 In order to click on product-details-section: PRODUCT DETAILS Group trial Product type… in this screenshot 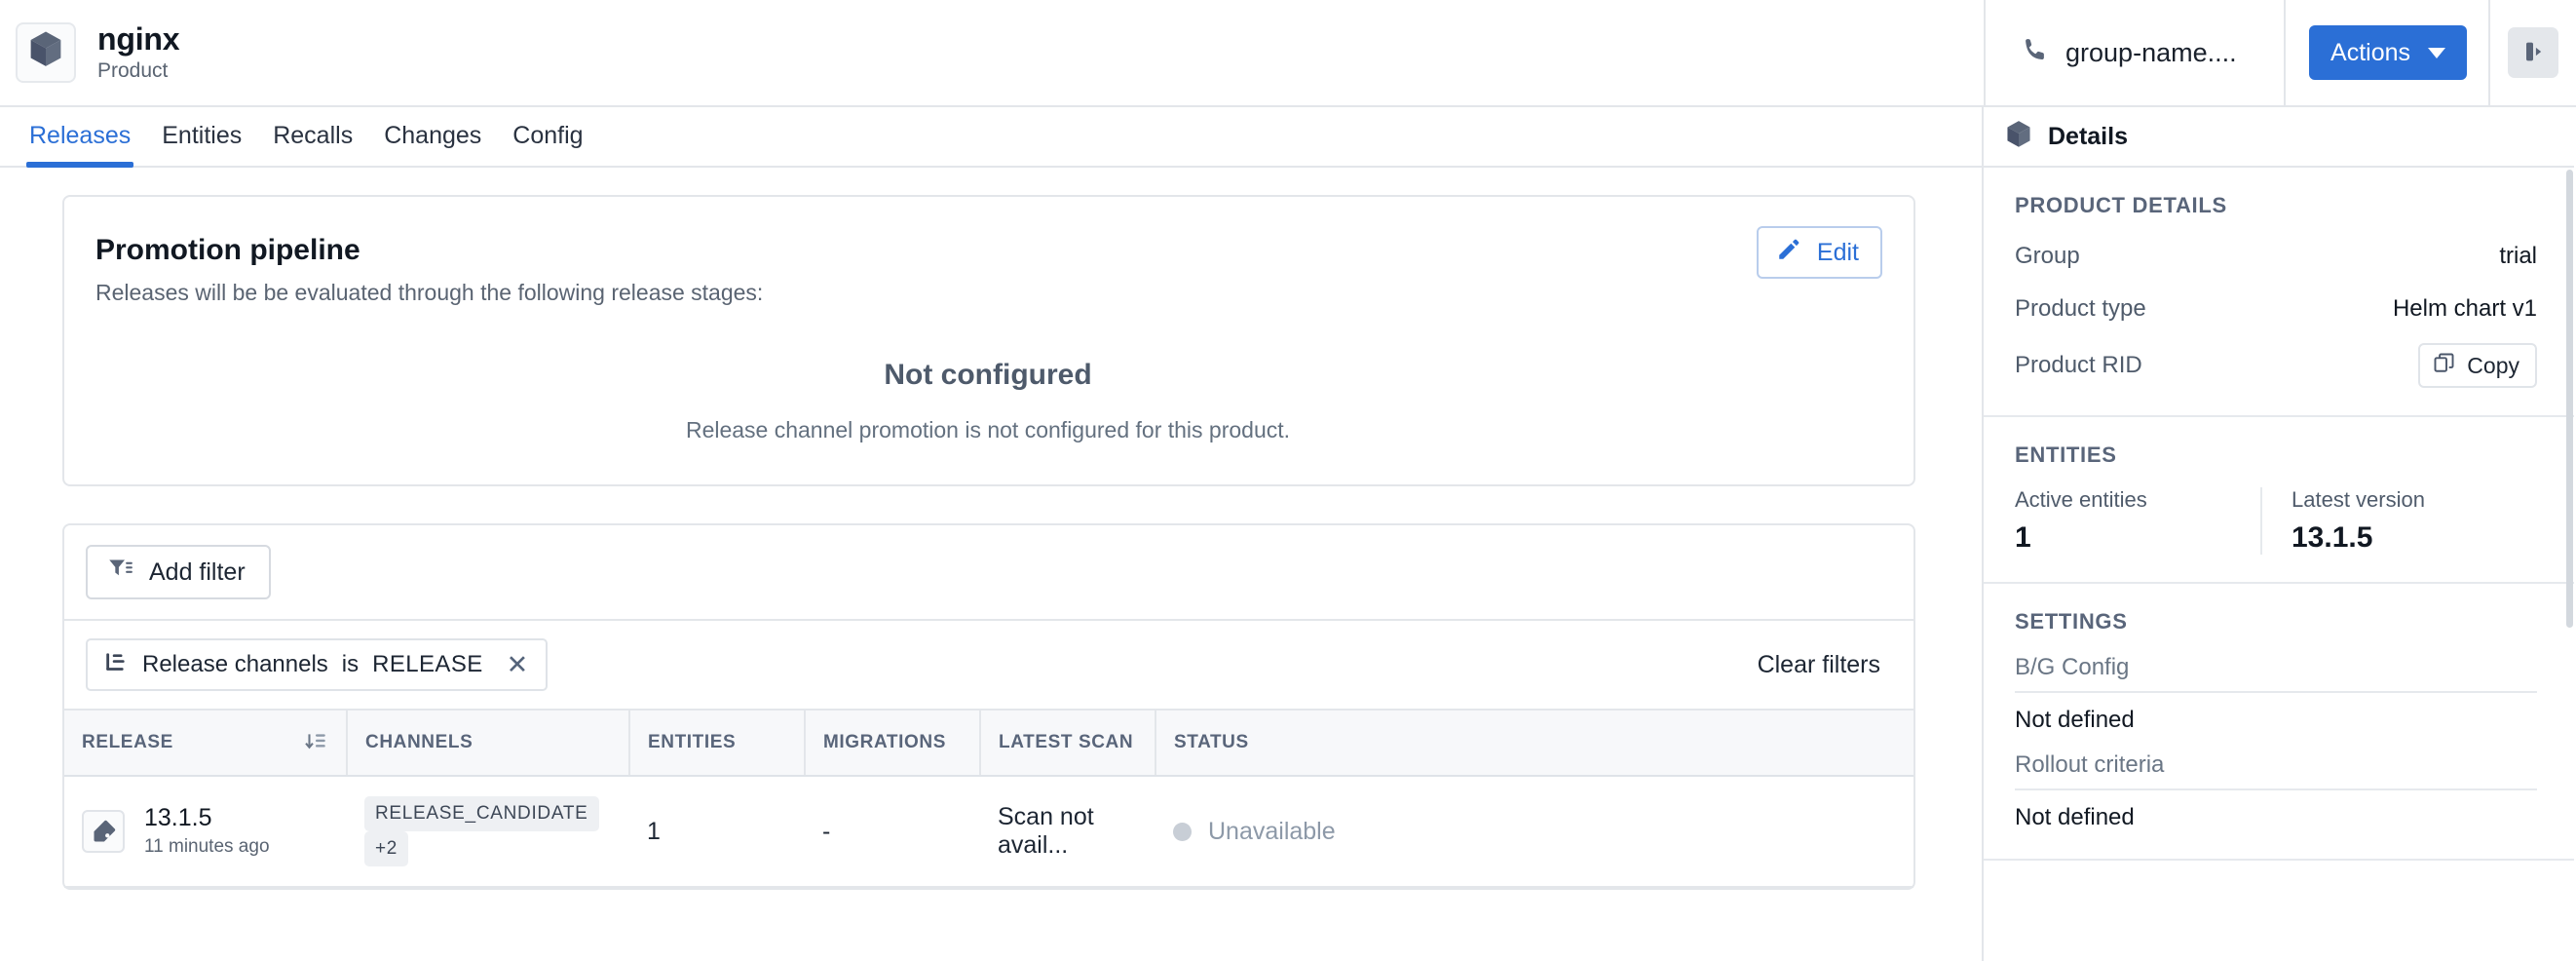, I will do `click(2279, 292)`.